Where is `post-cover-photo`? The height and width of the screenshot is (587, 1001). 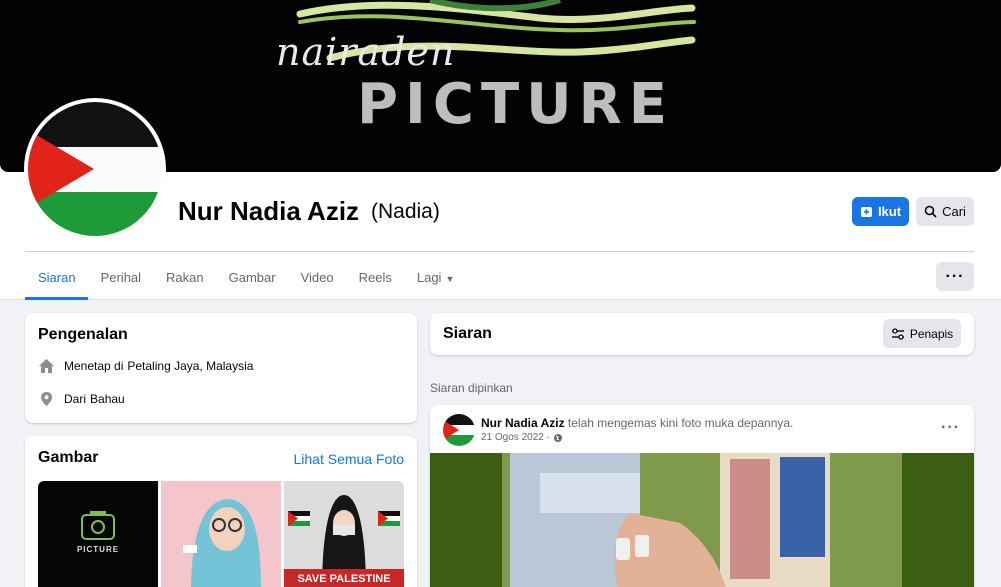
post-cover-photo is located at coordinates (702, 520).